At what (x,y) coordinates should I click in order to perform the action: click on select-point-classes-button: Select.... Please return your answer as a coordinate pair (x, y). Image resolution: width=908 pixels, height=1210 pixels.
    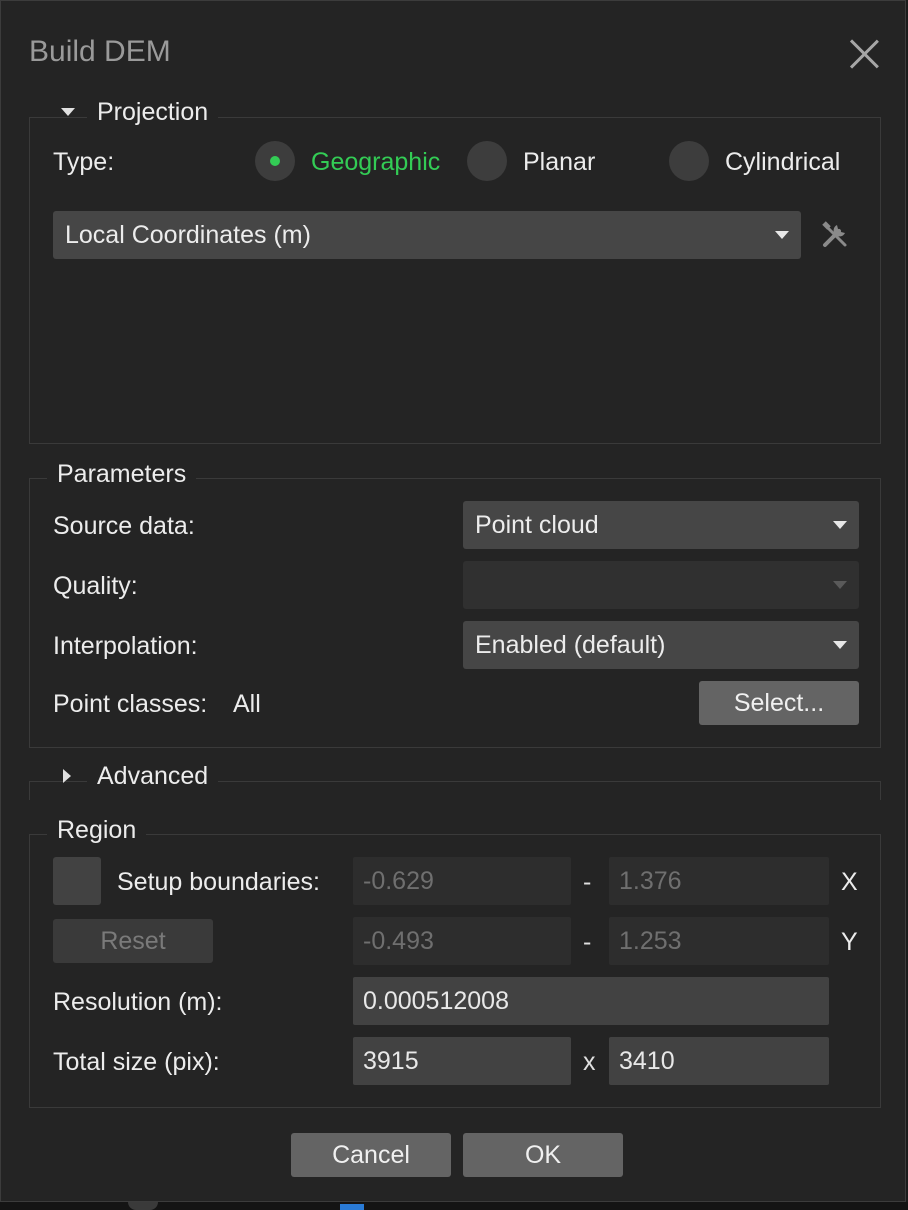
    Looking at the image, I should click on (779, 703).